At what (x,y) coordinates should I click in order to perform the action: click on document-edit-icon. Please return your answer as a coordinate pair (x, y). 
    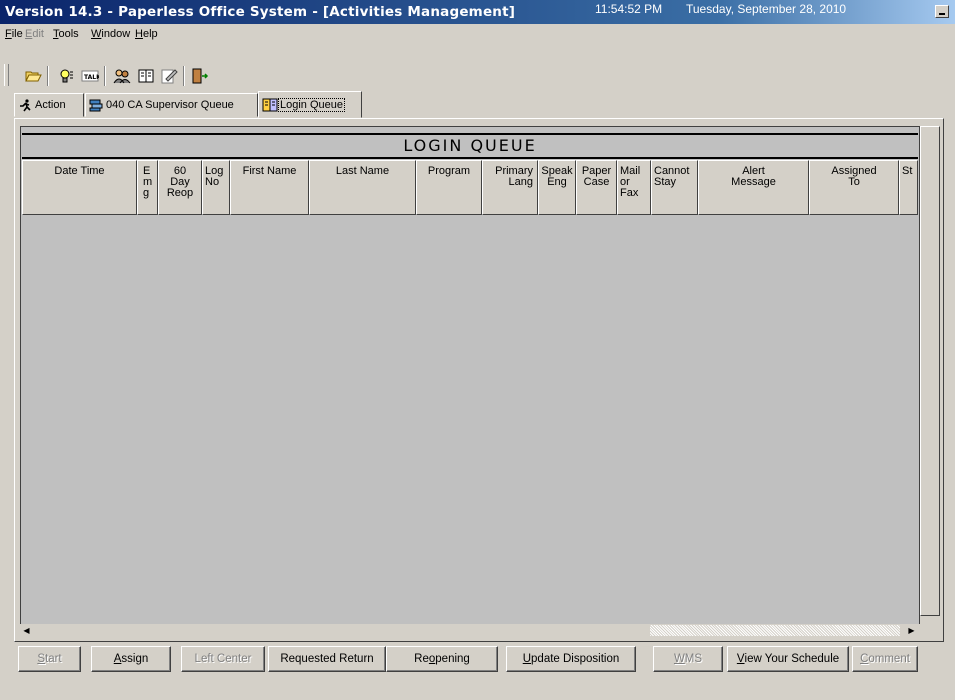
    Looking at the image, I should click on (169, 76).